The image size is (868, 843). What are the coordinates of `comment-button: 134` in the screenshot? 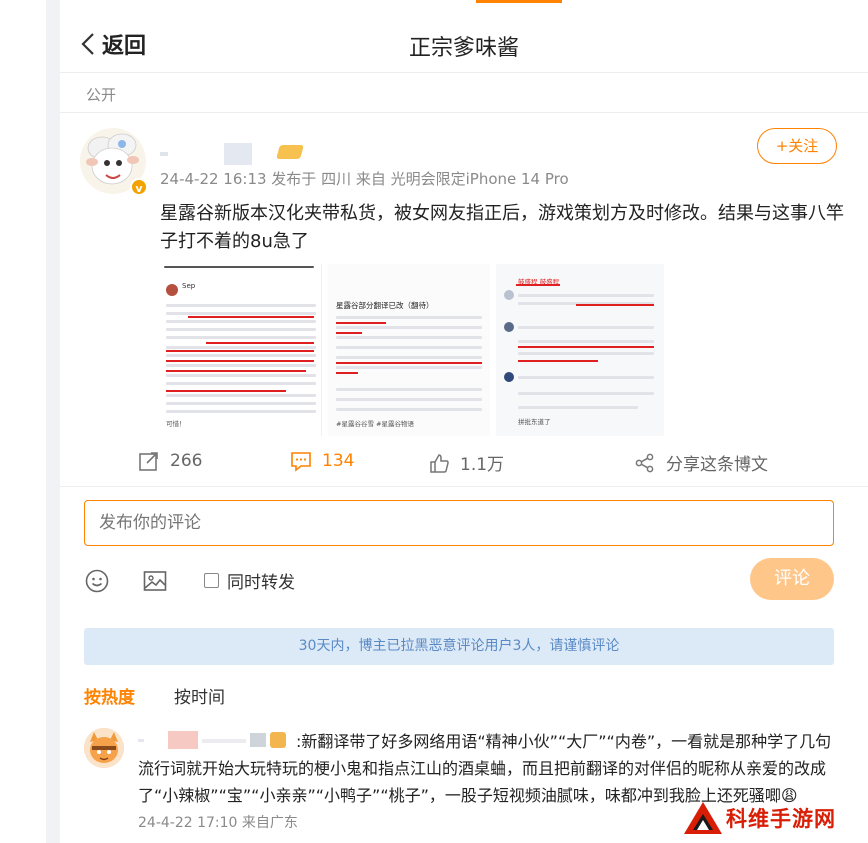 It's located at (322, 461).